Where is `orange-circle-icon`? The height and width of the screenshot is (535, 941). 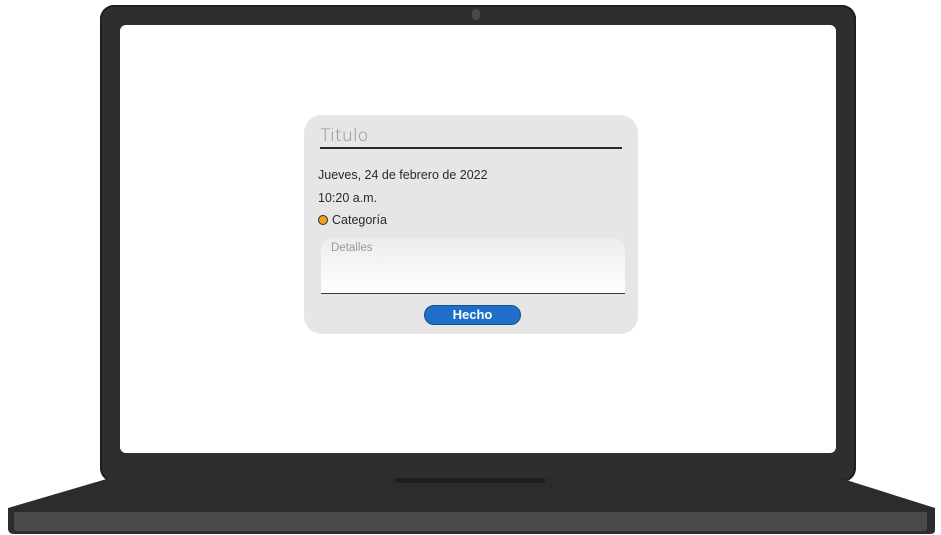
orange-circle-icon is located at coordinates (323, 220).